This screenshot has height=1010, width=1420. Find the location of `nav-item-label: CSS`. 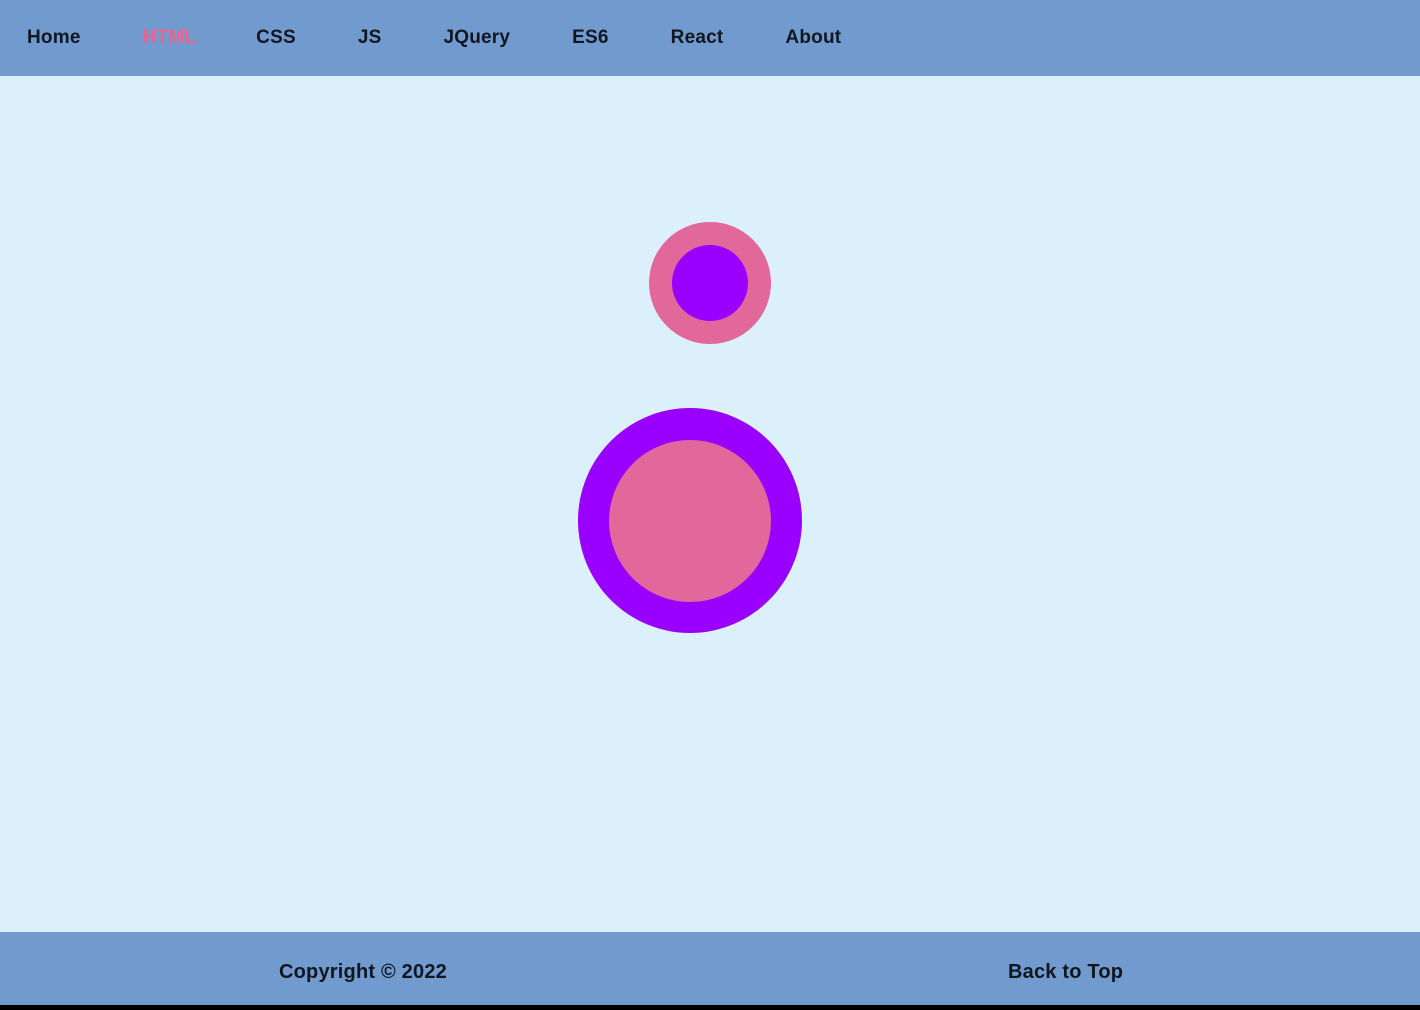

nav-item-label: CSS is located at coordinates (276, 37).